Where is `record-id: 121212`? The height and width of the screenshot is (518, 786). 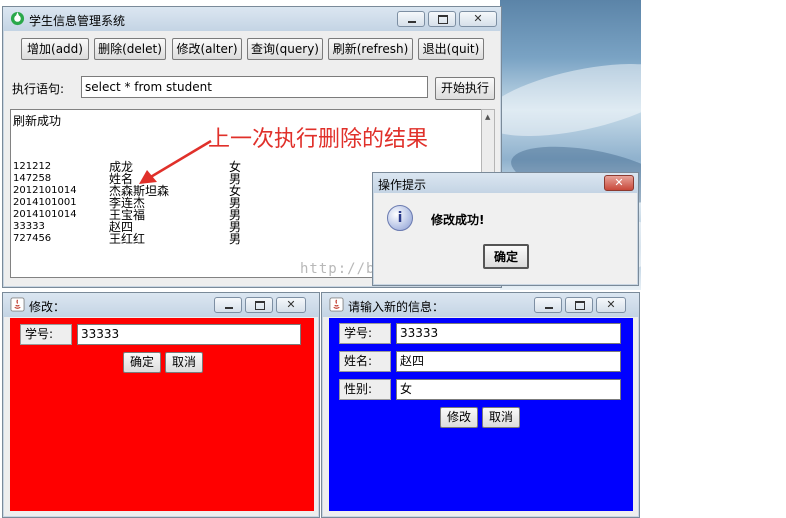 record-id: 121212 is located at coordinates (32, 166).